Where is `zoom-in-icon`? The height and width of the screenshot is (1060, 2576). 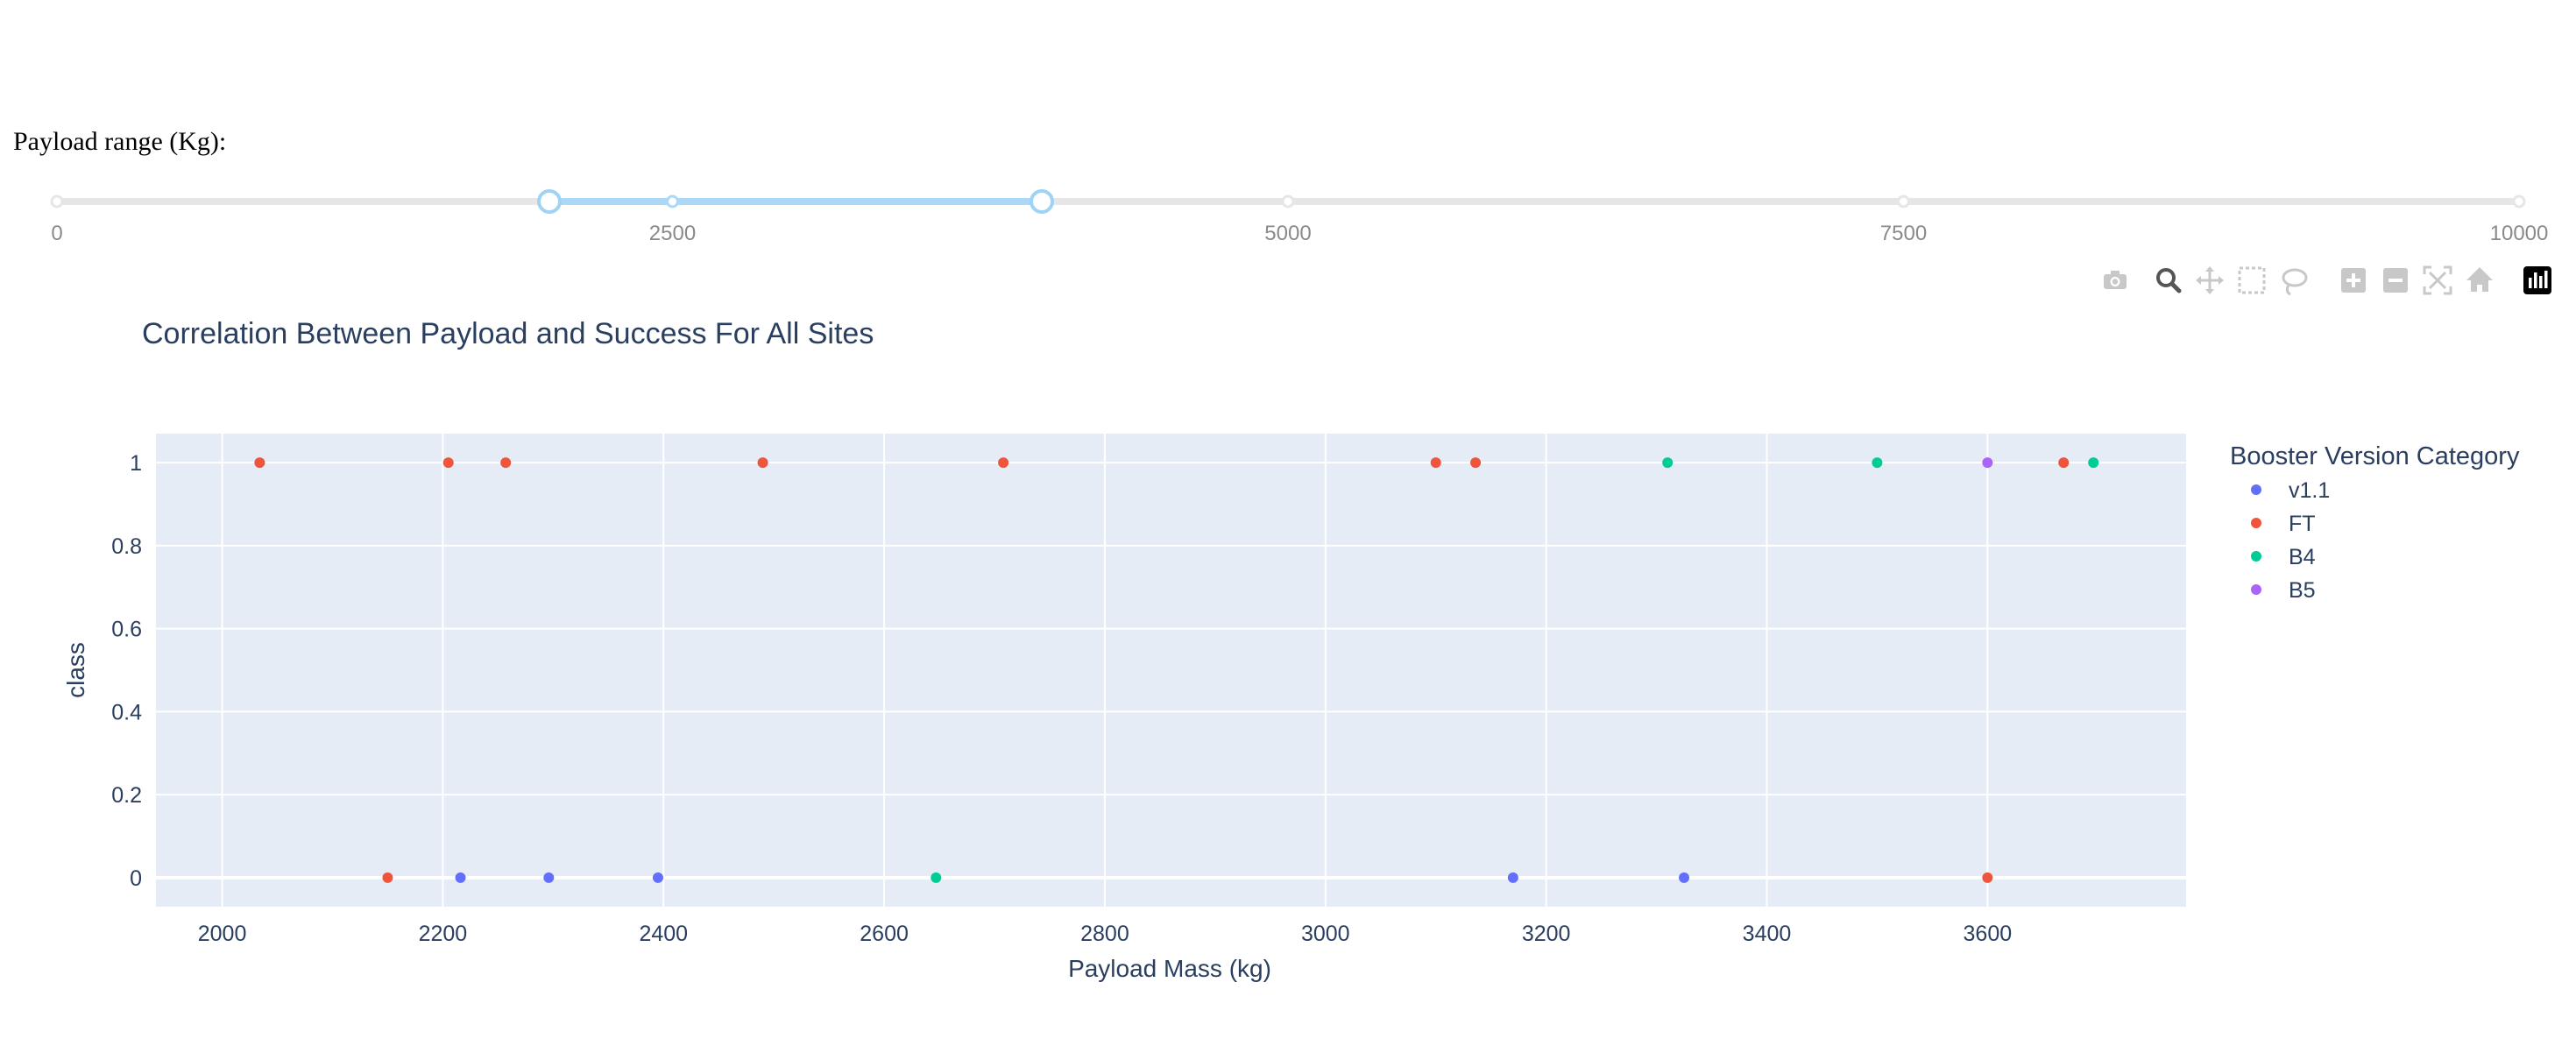
zoom-in-icon is located at coordinates (2353, 280).